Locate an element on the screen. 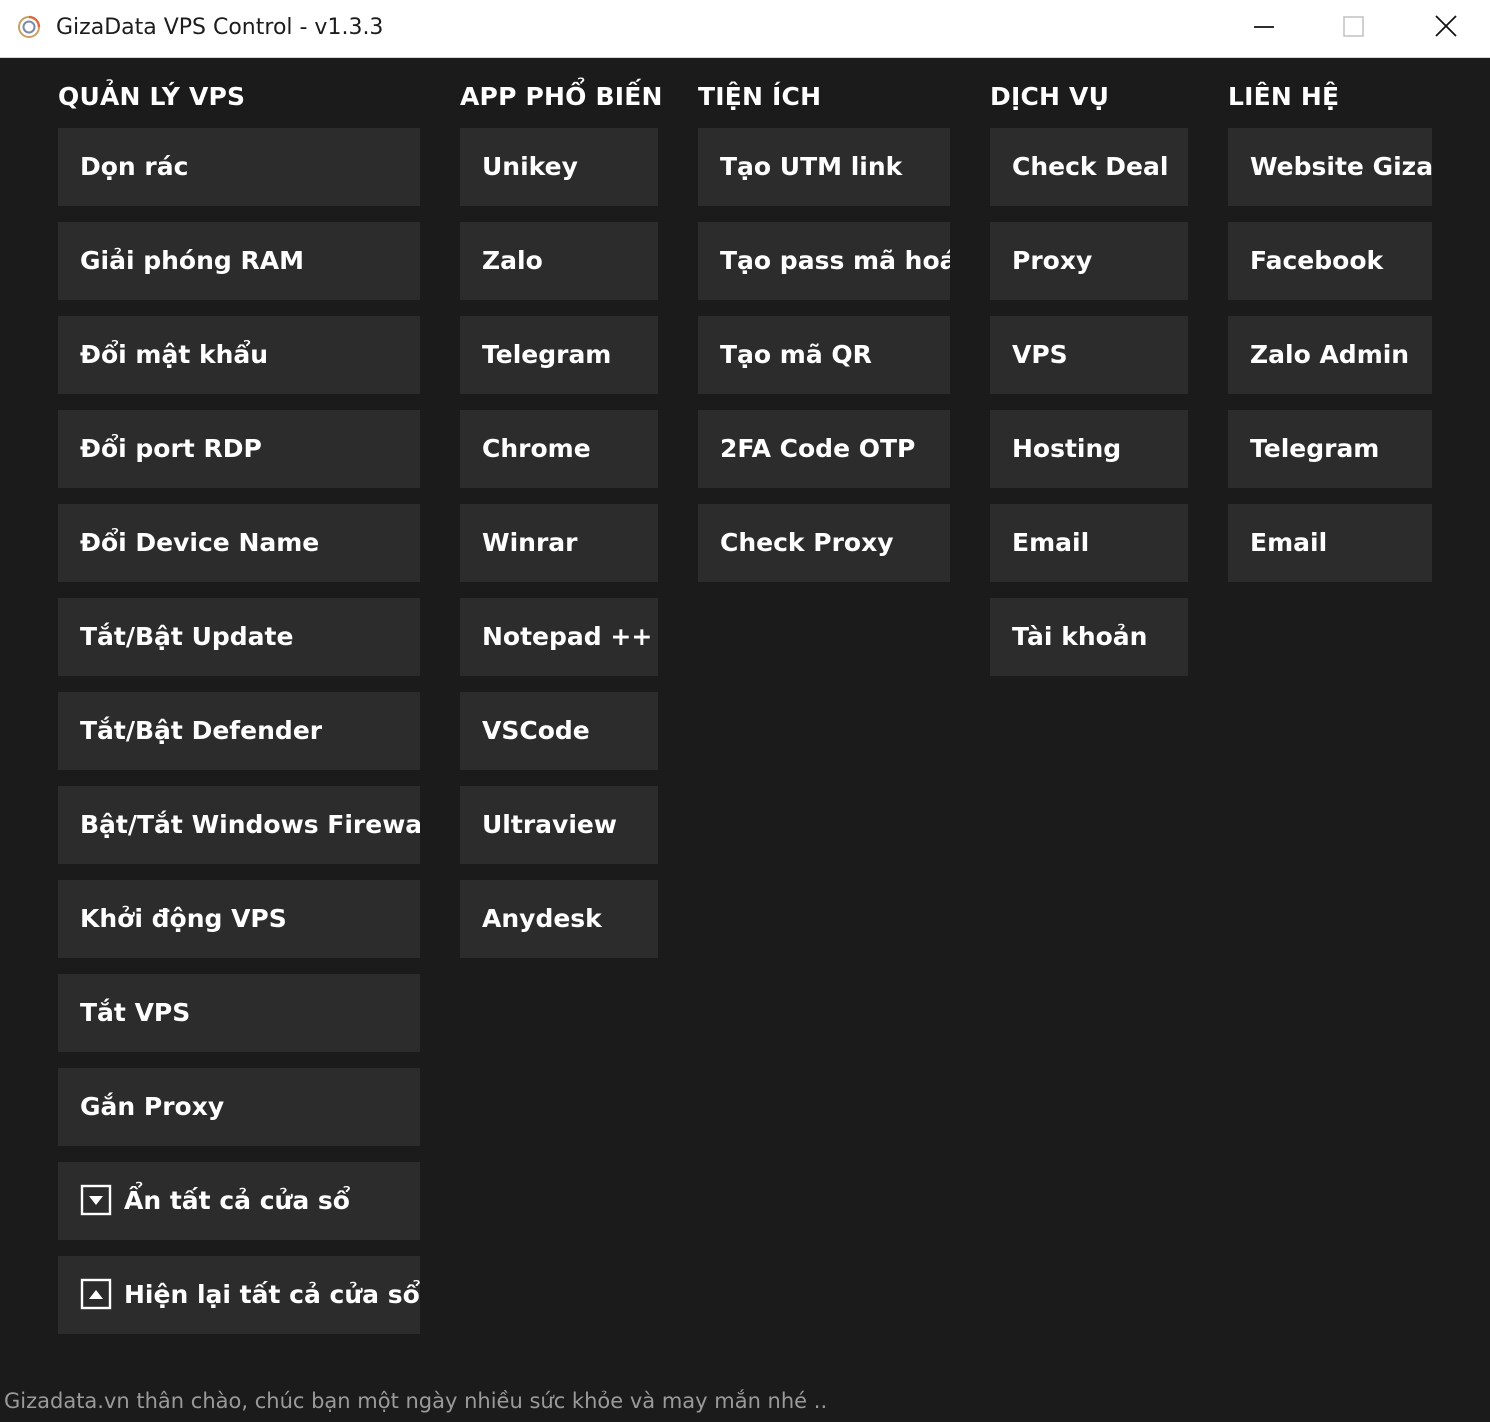  app-unikey-button: Unikey is located at coordinates (559, 167).